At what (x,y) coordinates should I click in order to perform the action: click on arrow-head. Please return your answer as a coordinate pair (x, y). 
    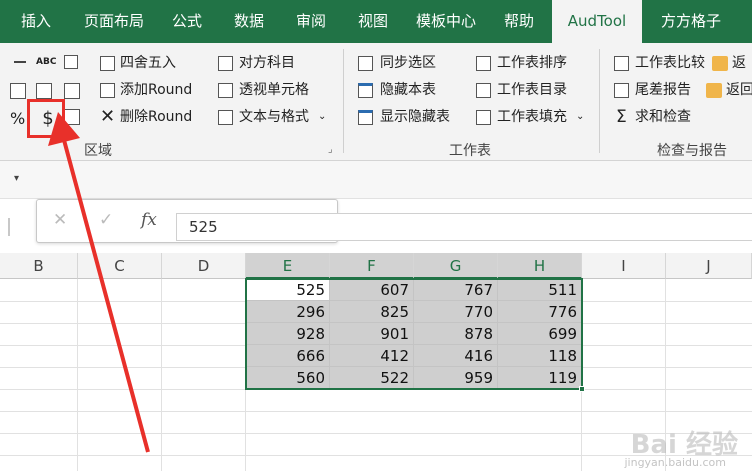
    Looking at the image, I should click on (64, 129).